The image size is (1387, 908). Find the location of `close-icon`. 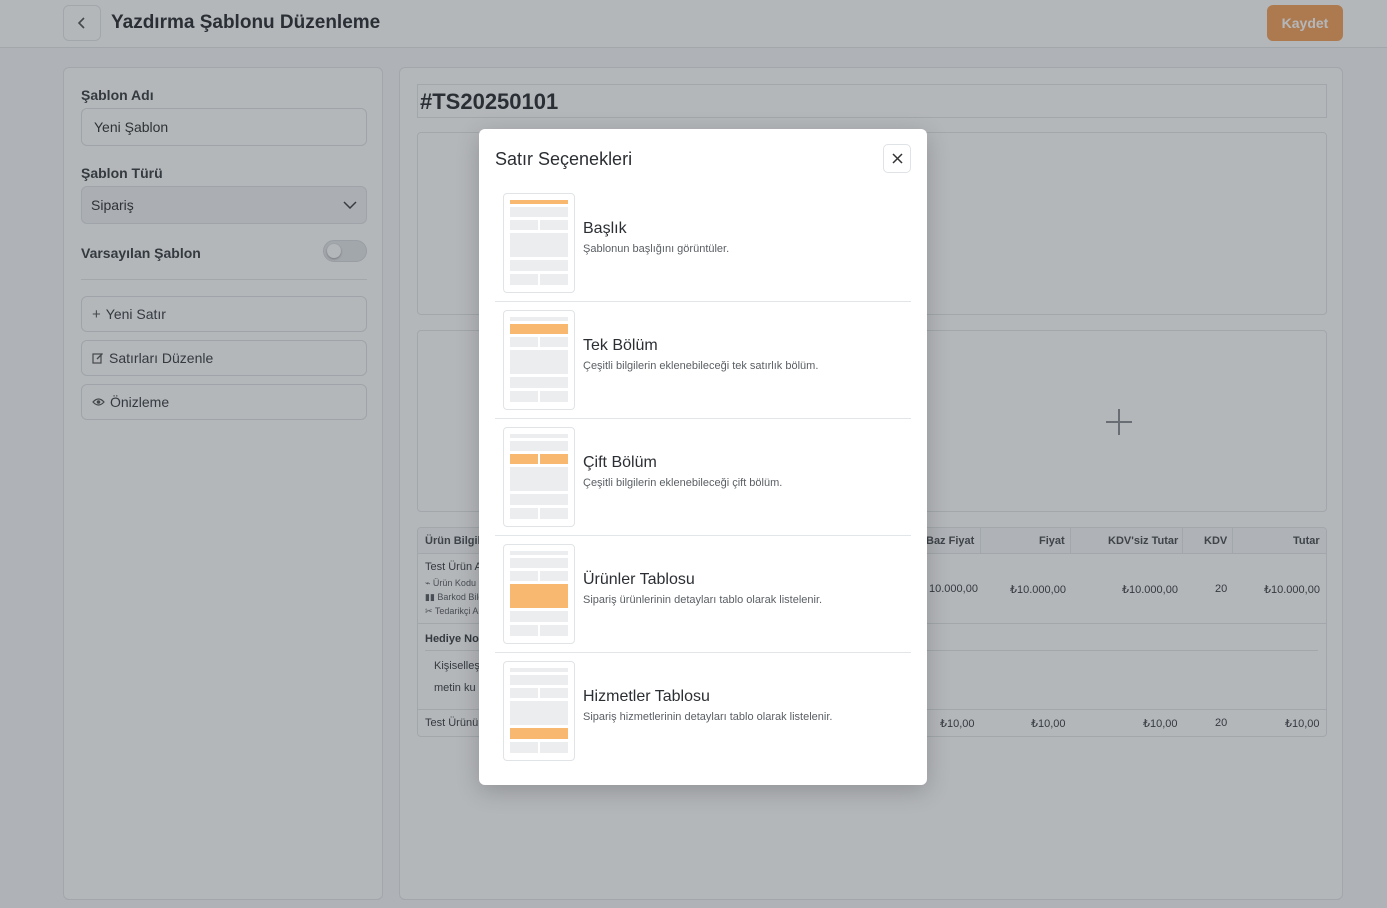

close-icon is located at coordinates (897, 158).